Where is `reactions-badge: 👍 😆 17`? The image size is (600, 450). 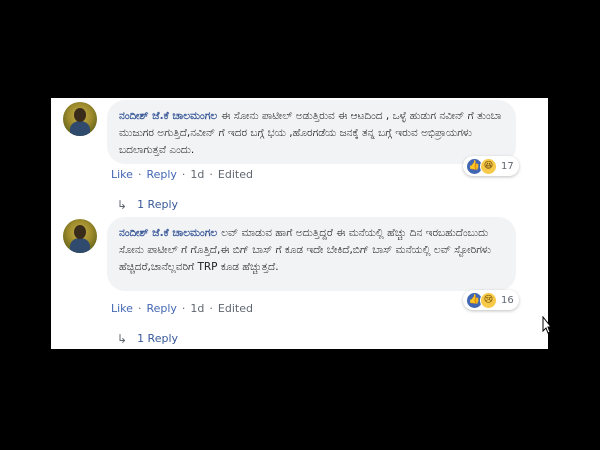
reactions-badge: 👍 😆 17 is located at coordinates (491, 166).